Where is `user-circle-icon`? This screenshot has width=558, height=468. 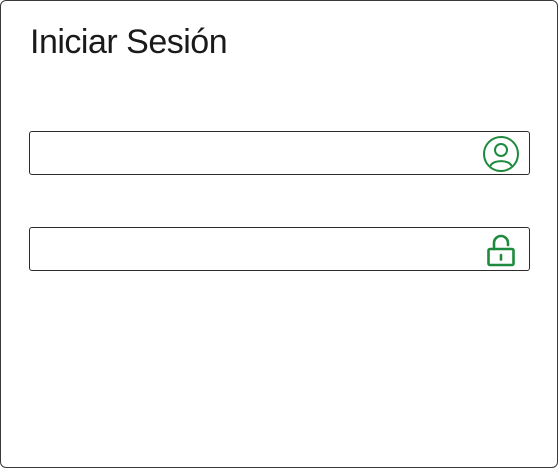 user-circle-icon is located at coordinates (501, 154).